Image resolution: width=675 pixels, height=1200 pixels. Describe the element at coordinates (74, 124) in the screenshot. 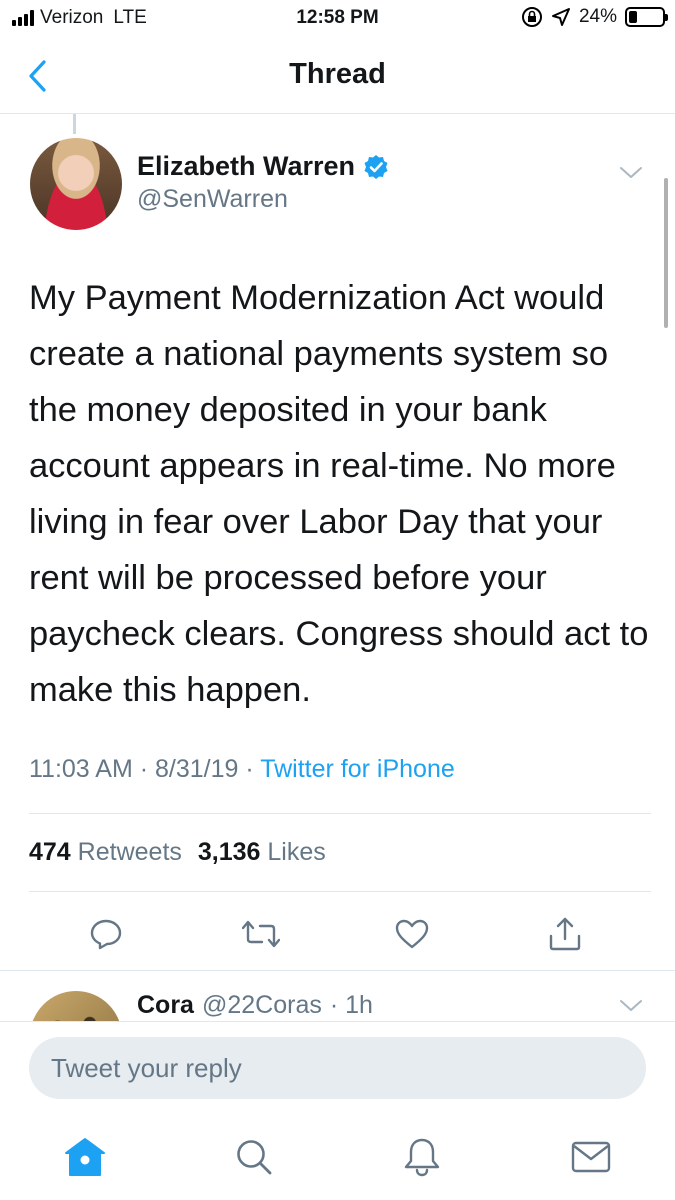

I see `thread-connector` at that location.